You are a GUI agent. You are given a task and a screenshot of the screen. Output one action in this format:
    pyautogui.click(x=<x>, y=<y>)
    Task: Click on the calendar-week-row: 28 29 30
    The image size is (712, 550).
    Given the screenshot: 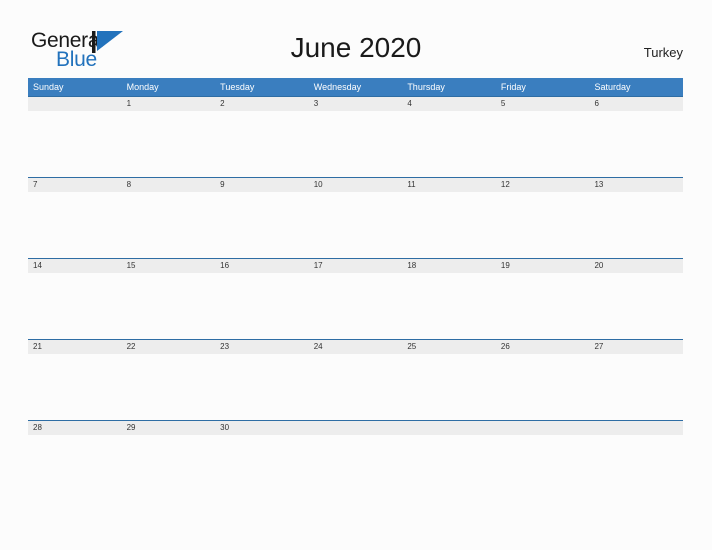 What is the action you would take?
    pyautogui.click(x=355, y=460)
    